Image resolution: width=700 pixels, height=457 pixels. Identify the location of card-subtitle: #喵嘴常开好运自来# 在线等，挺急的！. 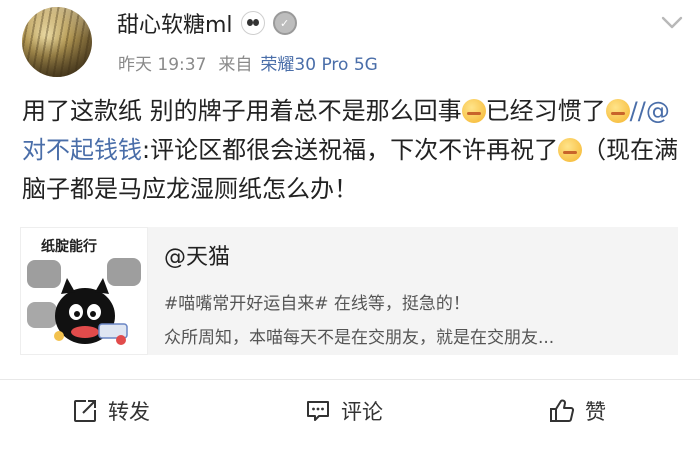
(317, 304).